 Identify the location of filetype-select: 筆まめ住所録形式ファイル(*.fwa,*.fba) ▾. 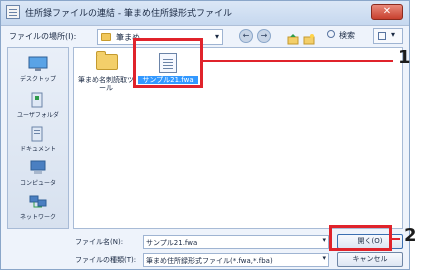
(236, 260).